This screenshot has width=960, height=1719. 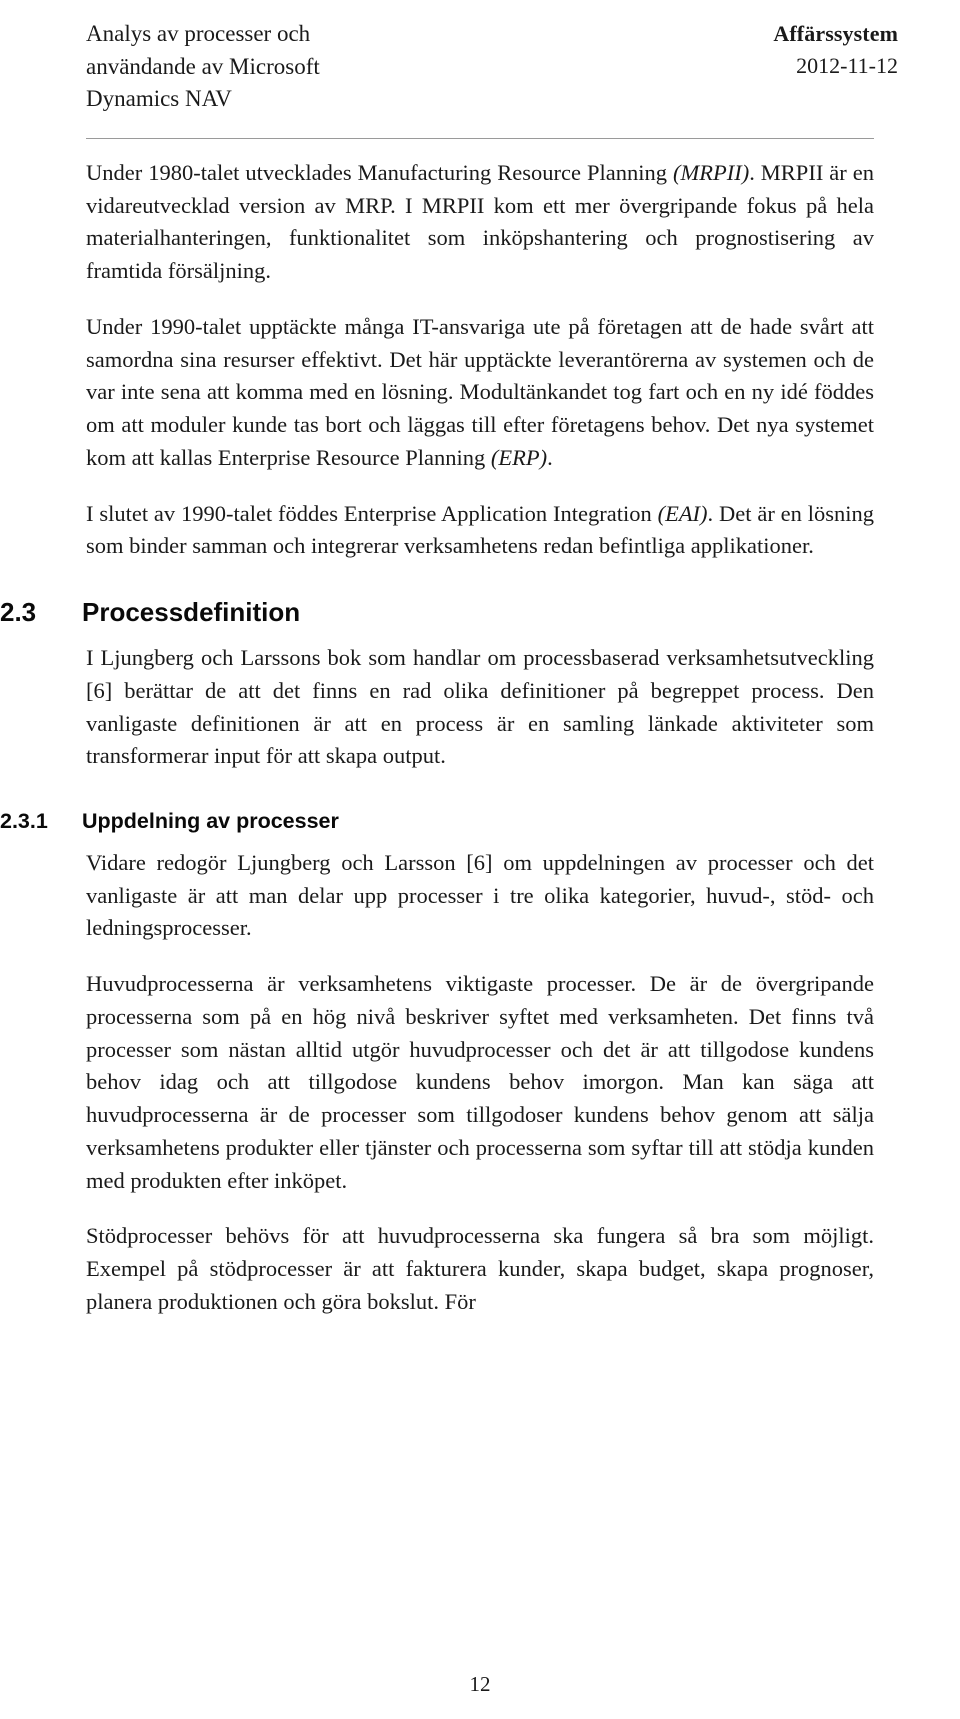 I want to click on heading-2-3: 2.3 Processdefinition, so click(x=437, y=612).